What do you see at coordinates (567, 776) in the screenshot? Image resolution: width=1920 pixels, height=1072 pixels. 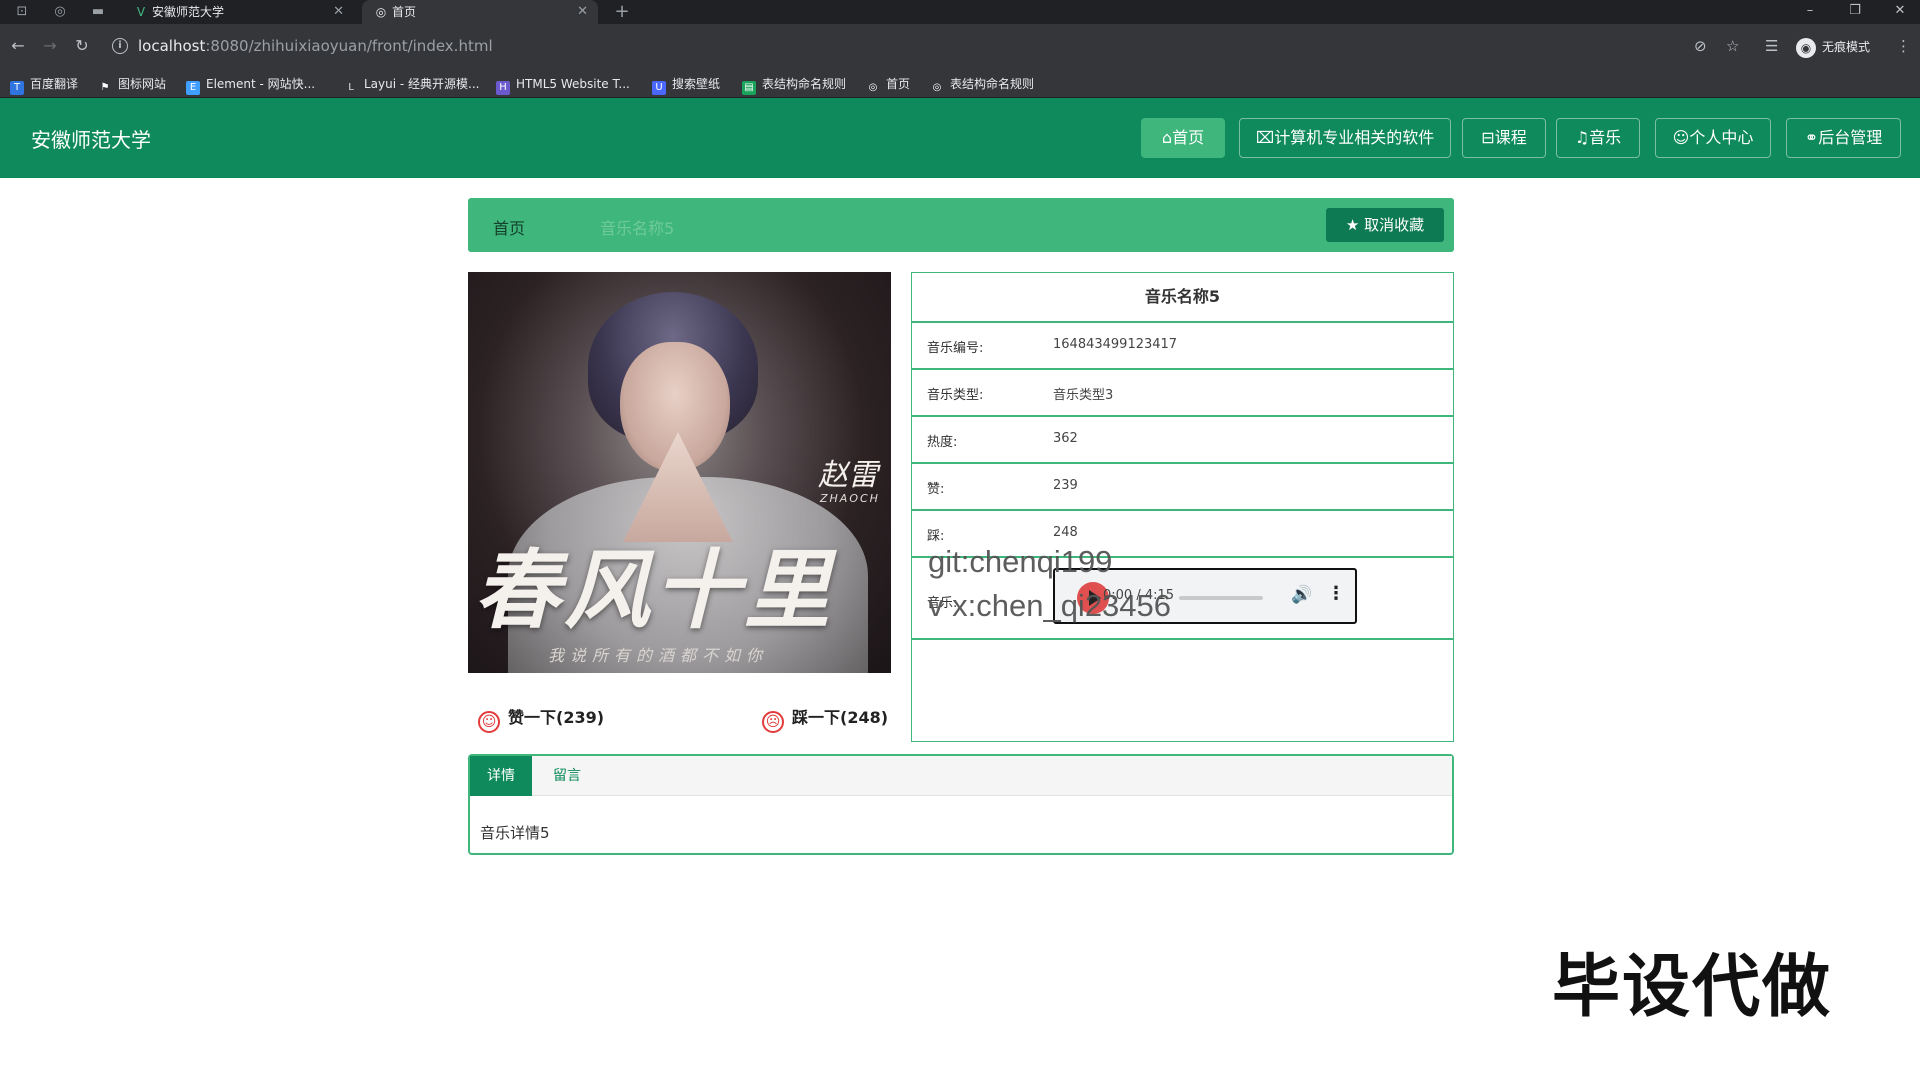 I see `tab-comments: 留言` at bounding box center [567, 776].